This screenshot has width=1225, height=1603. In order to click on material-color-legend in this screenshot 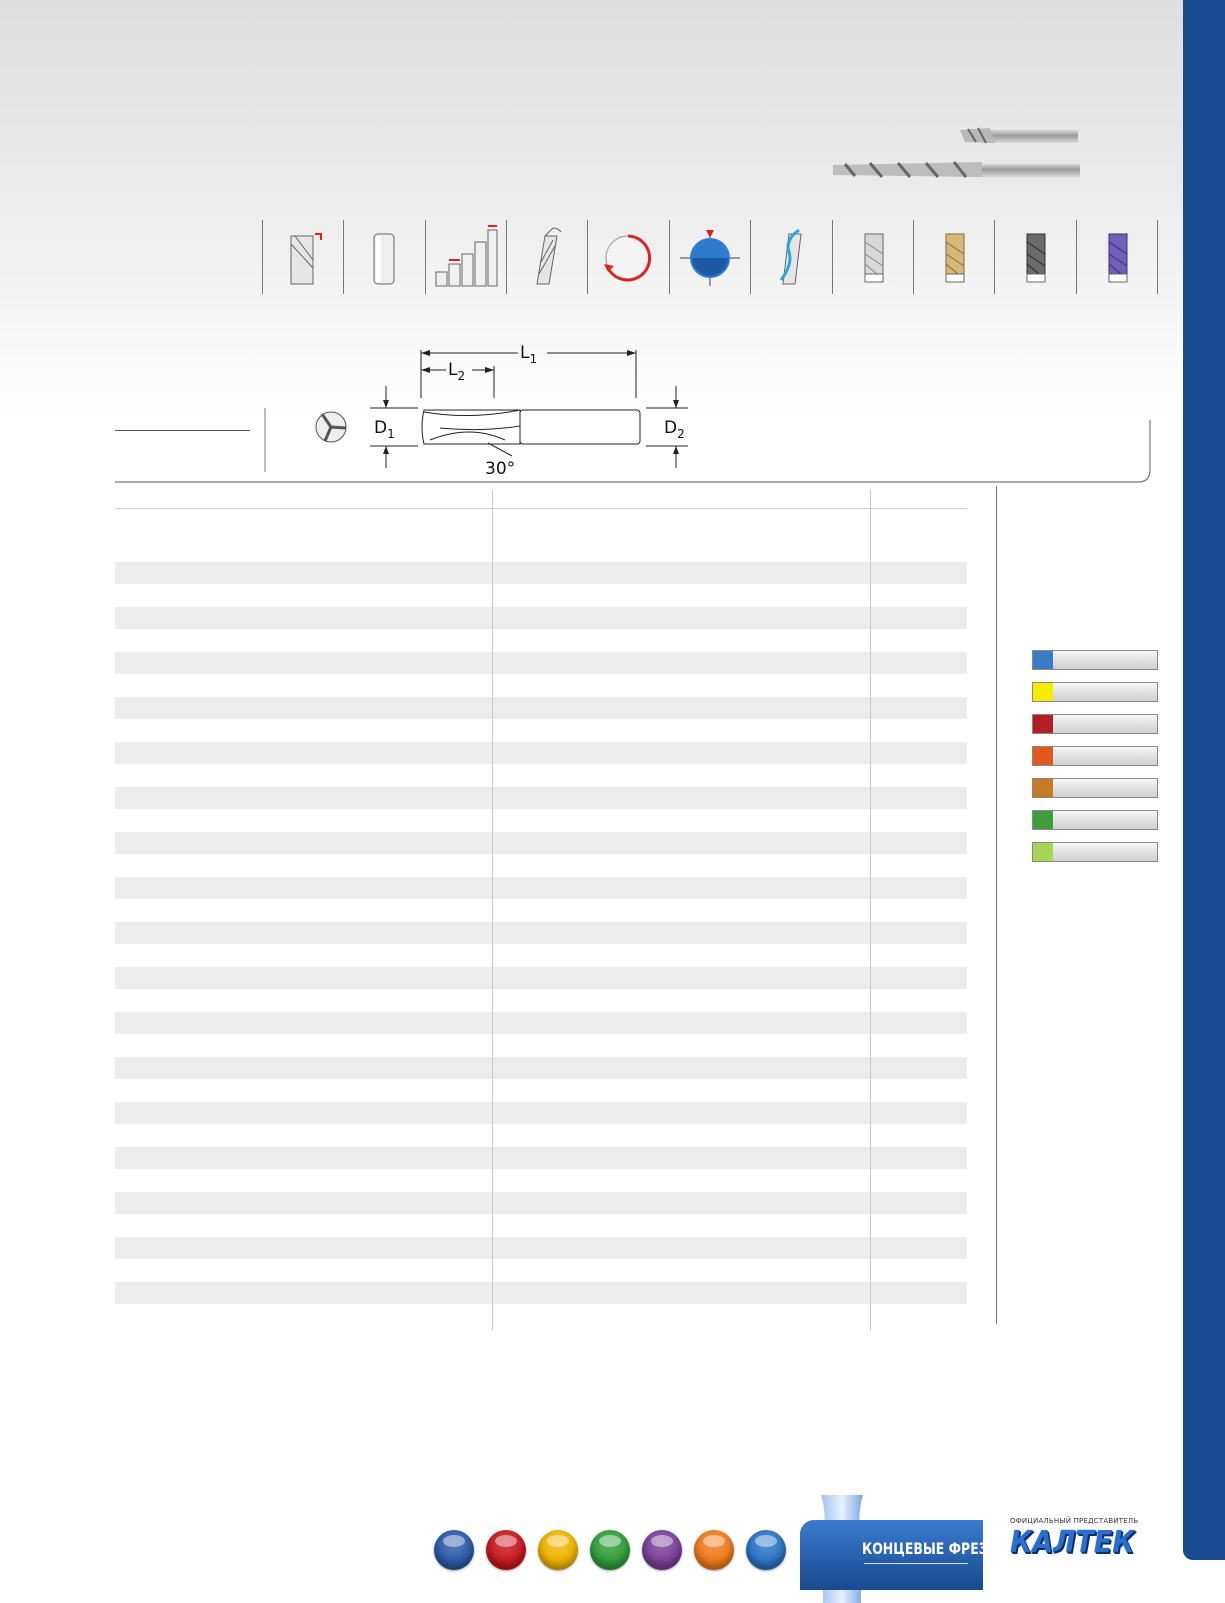, I will do `click(1095, 762)`.